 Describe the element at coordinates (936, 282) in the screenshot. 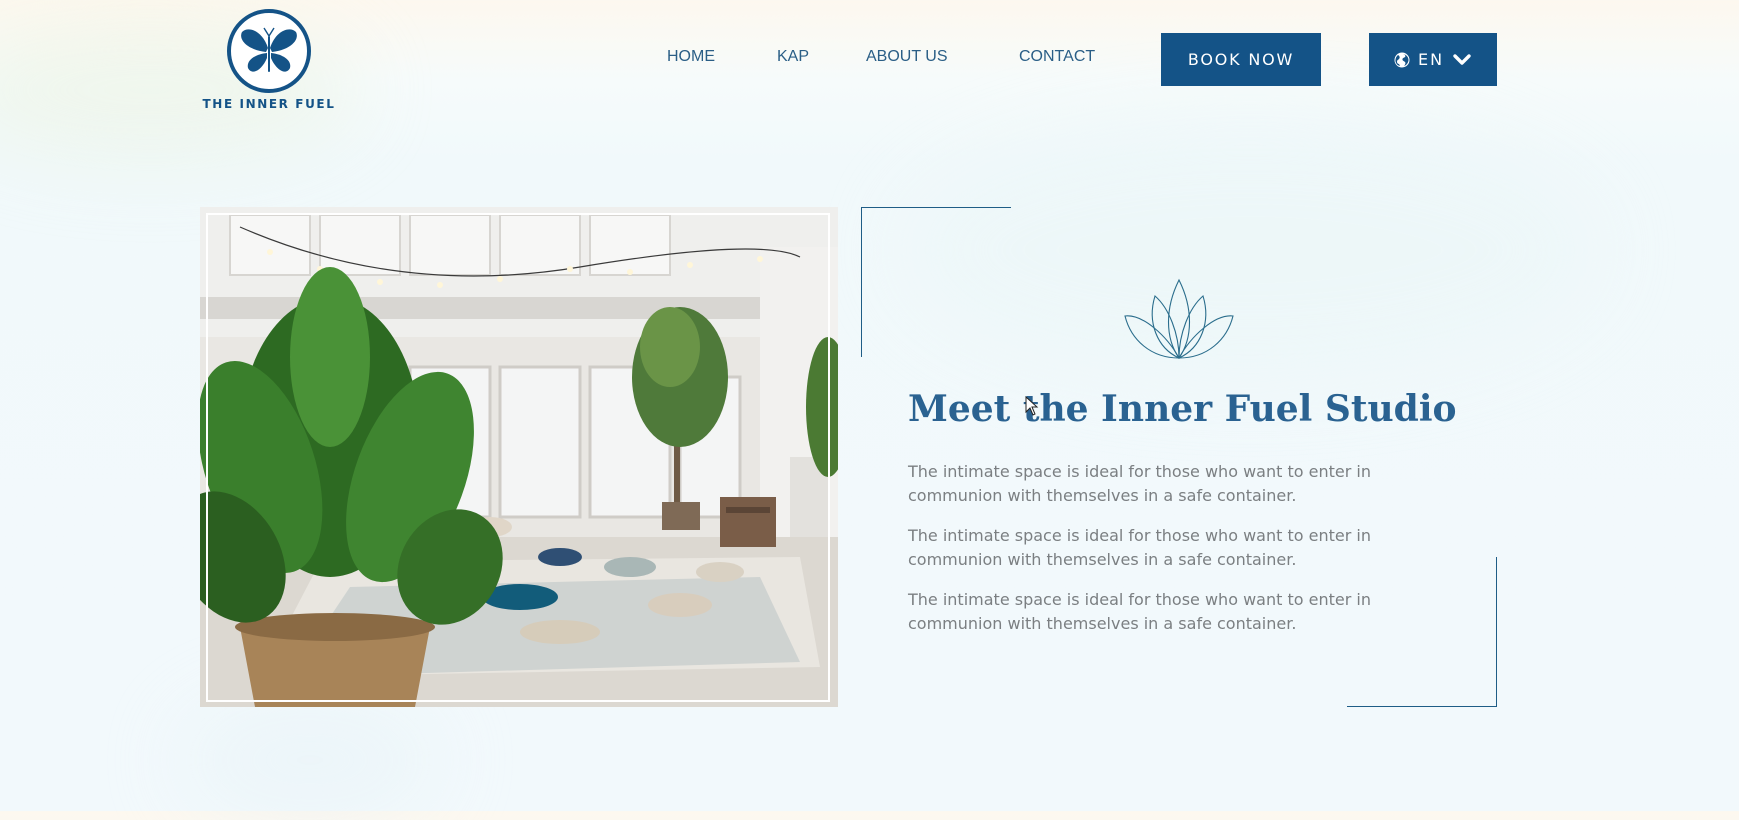

I see `decorative-corner-top-left` at that location.